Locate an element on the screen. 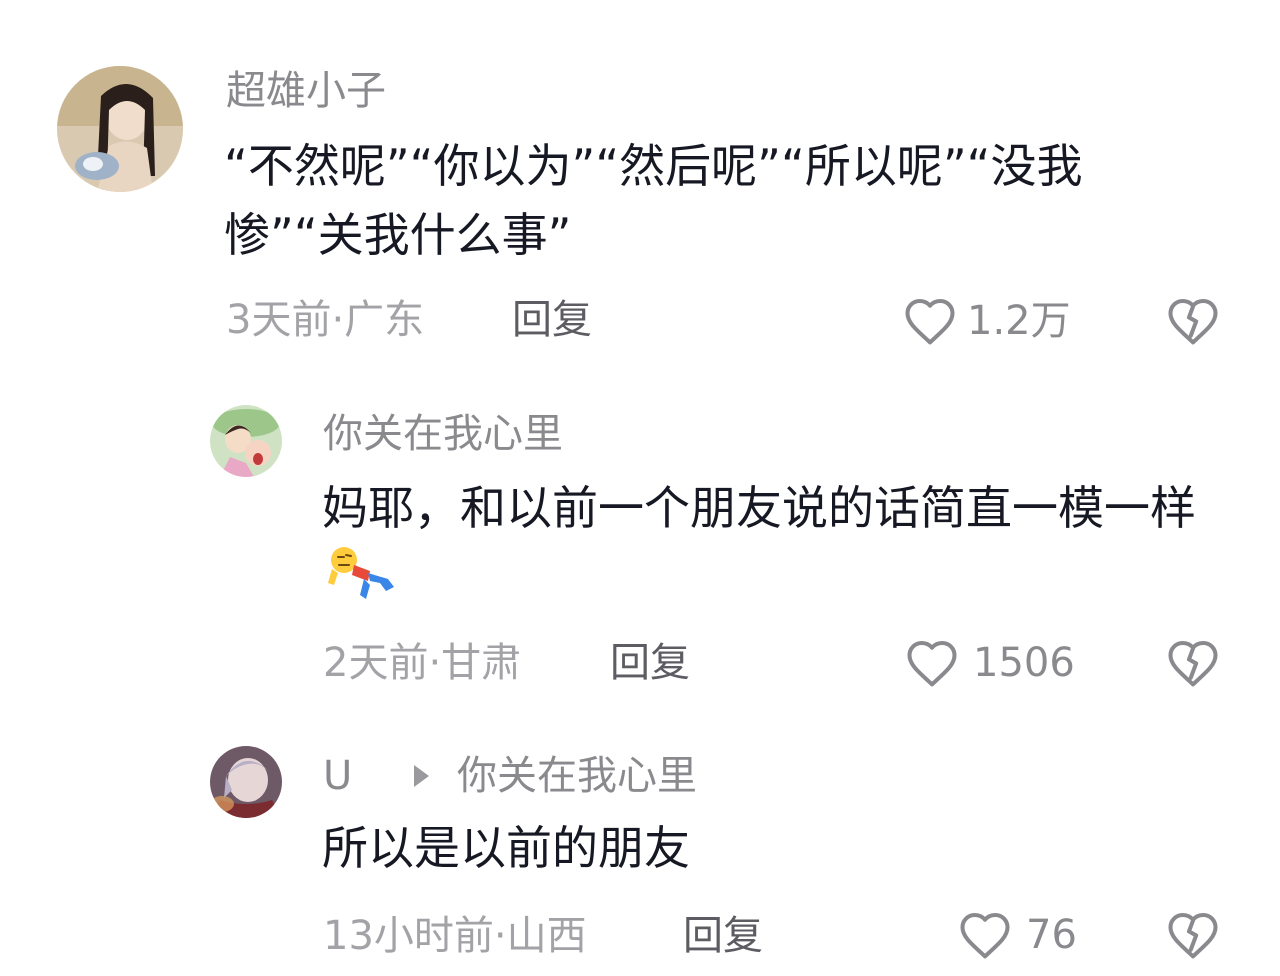  like-button: 1506 is located at coordinates (990, 663).